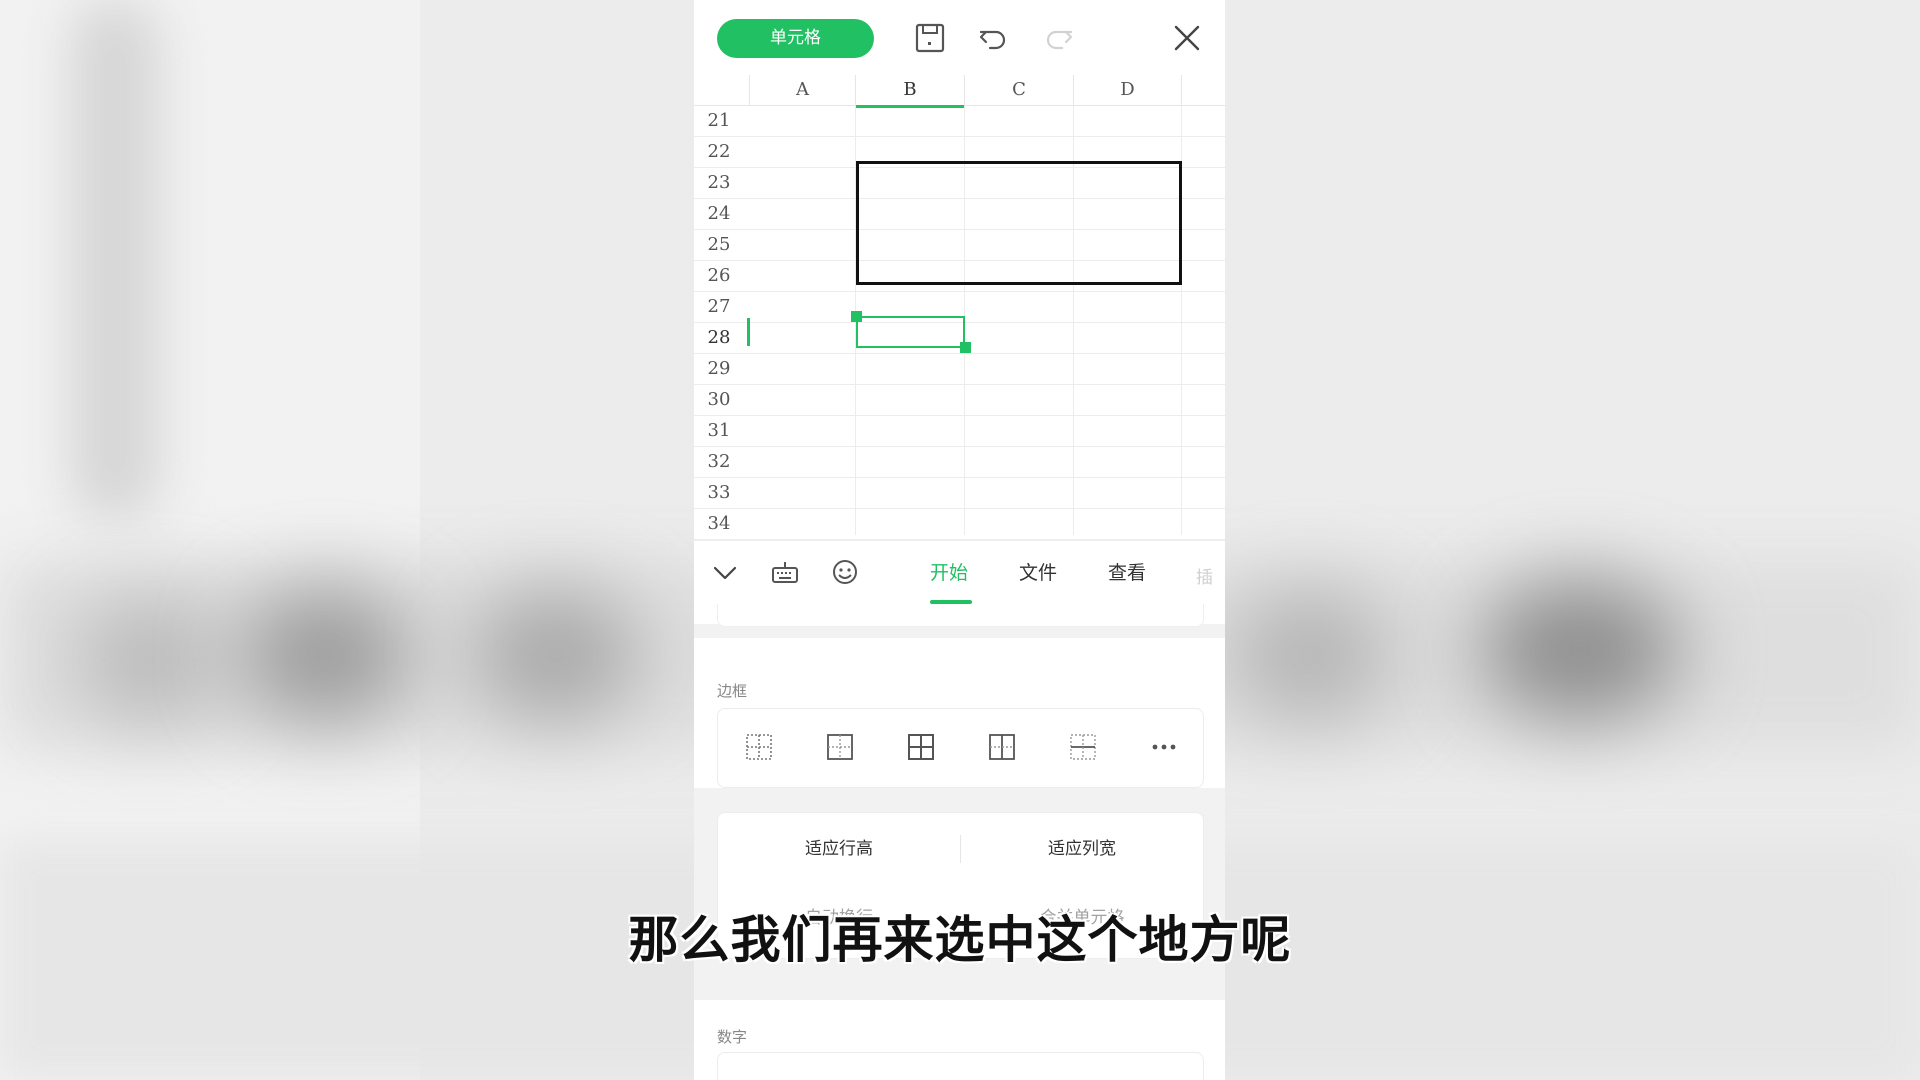 The image size is (1920, 1080). I want to click on grid-row: 29, so click(959, 369).